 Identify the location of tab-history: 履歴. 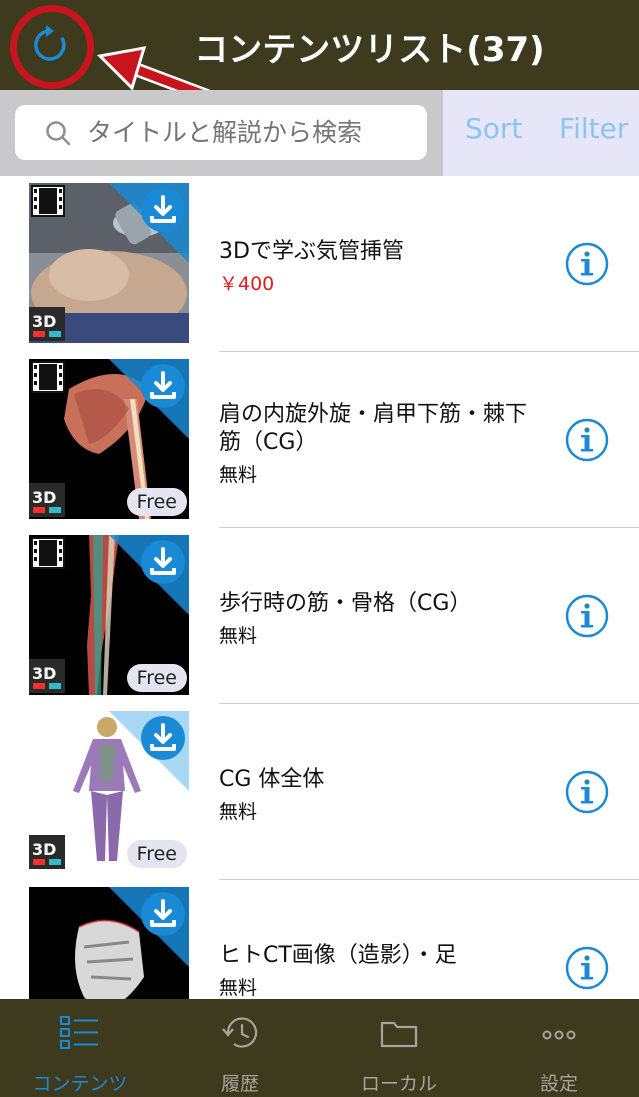
(240, 1048).